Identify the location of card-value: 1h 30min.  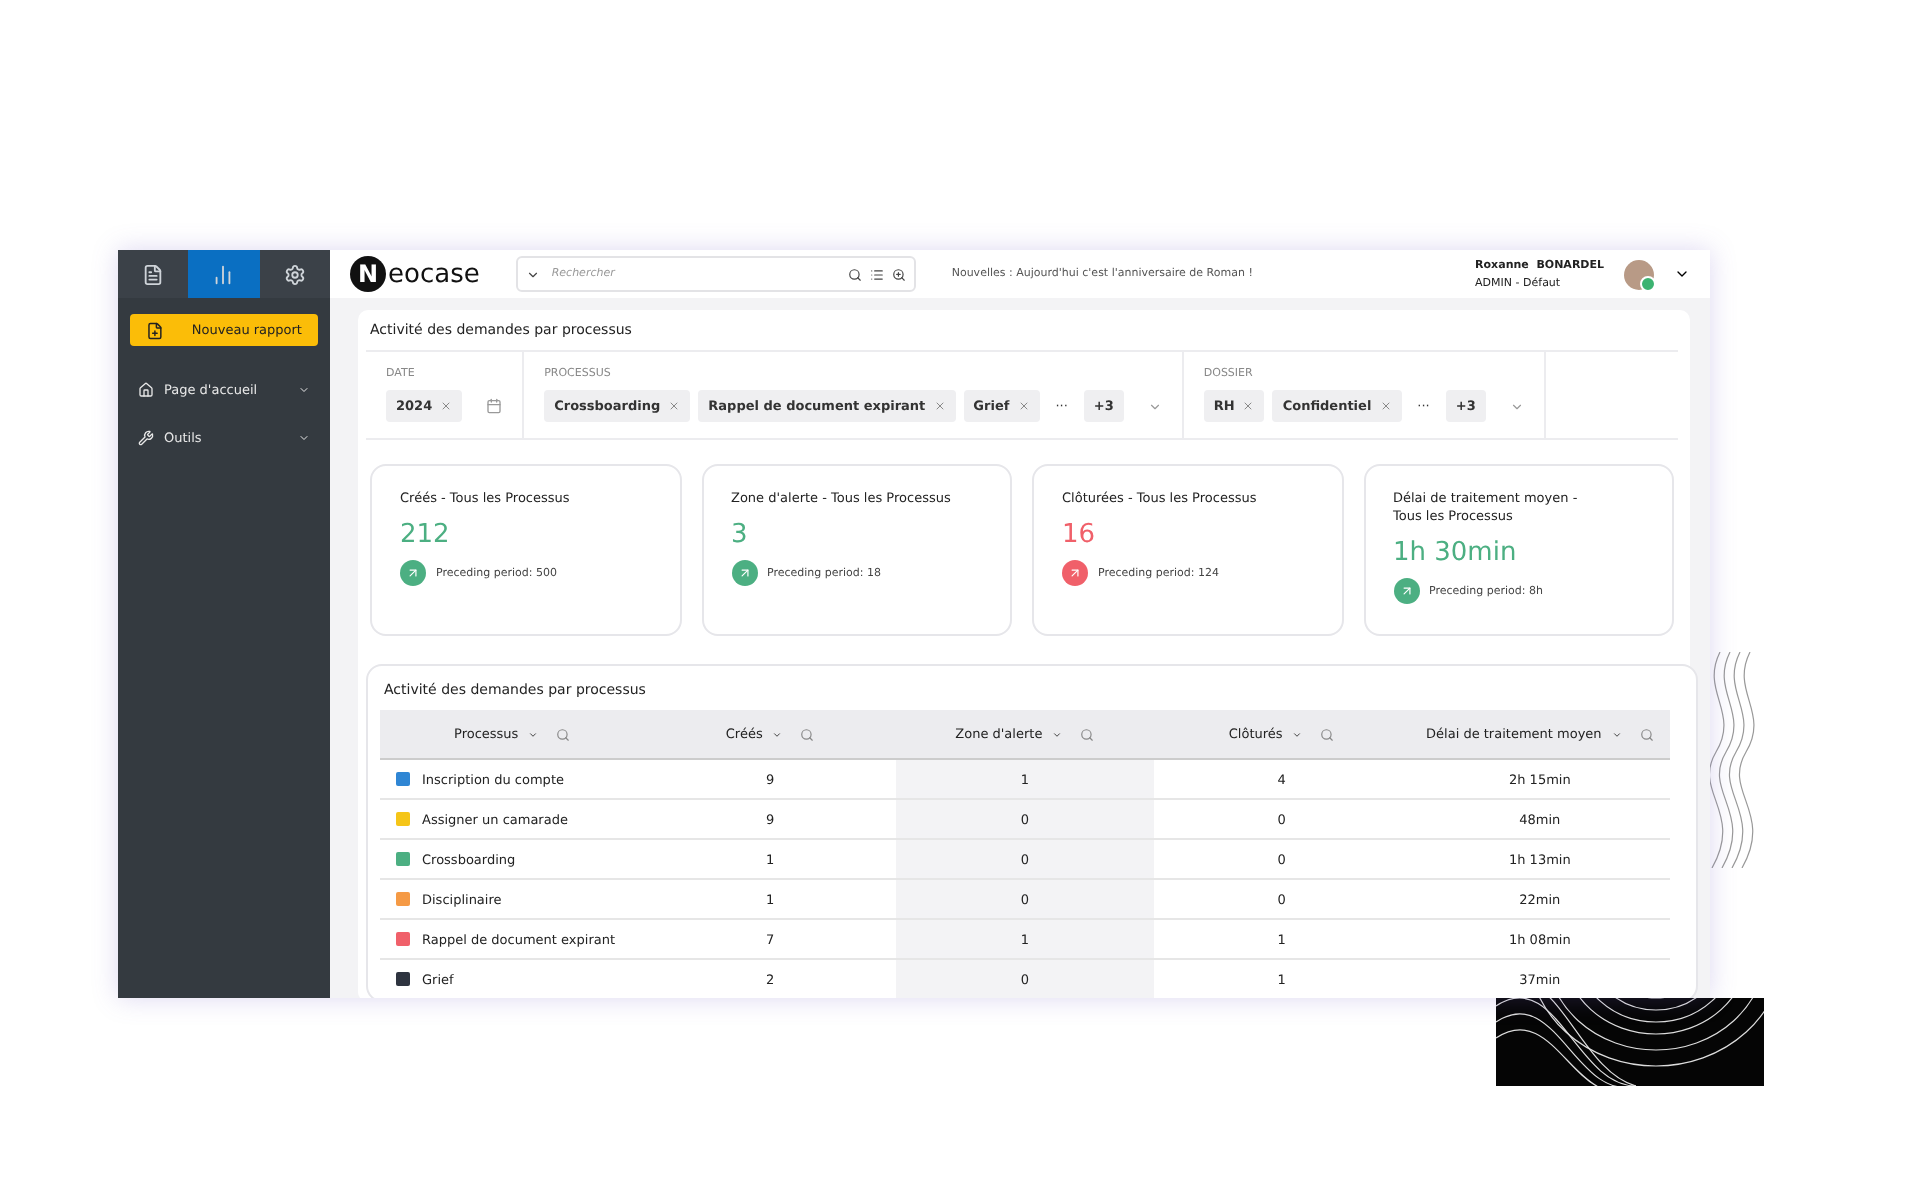
(1456, 553).